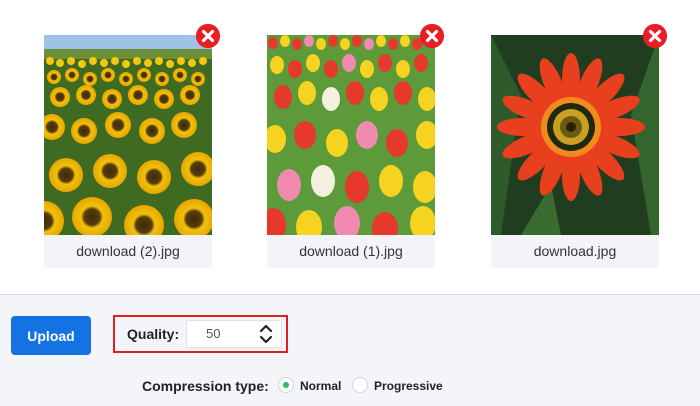 This screenshot has height=406, width=700. Describe the element at coordinates (408, 386) in the screenshot. I see `radio-progressive-label: Progressive` at that location.